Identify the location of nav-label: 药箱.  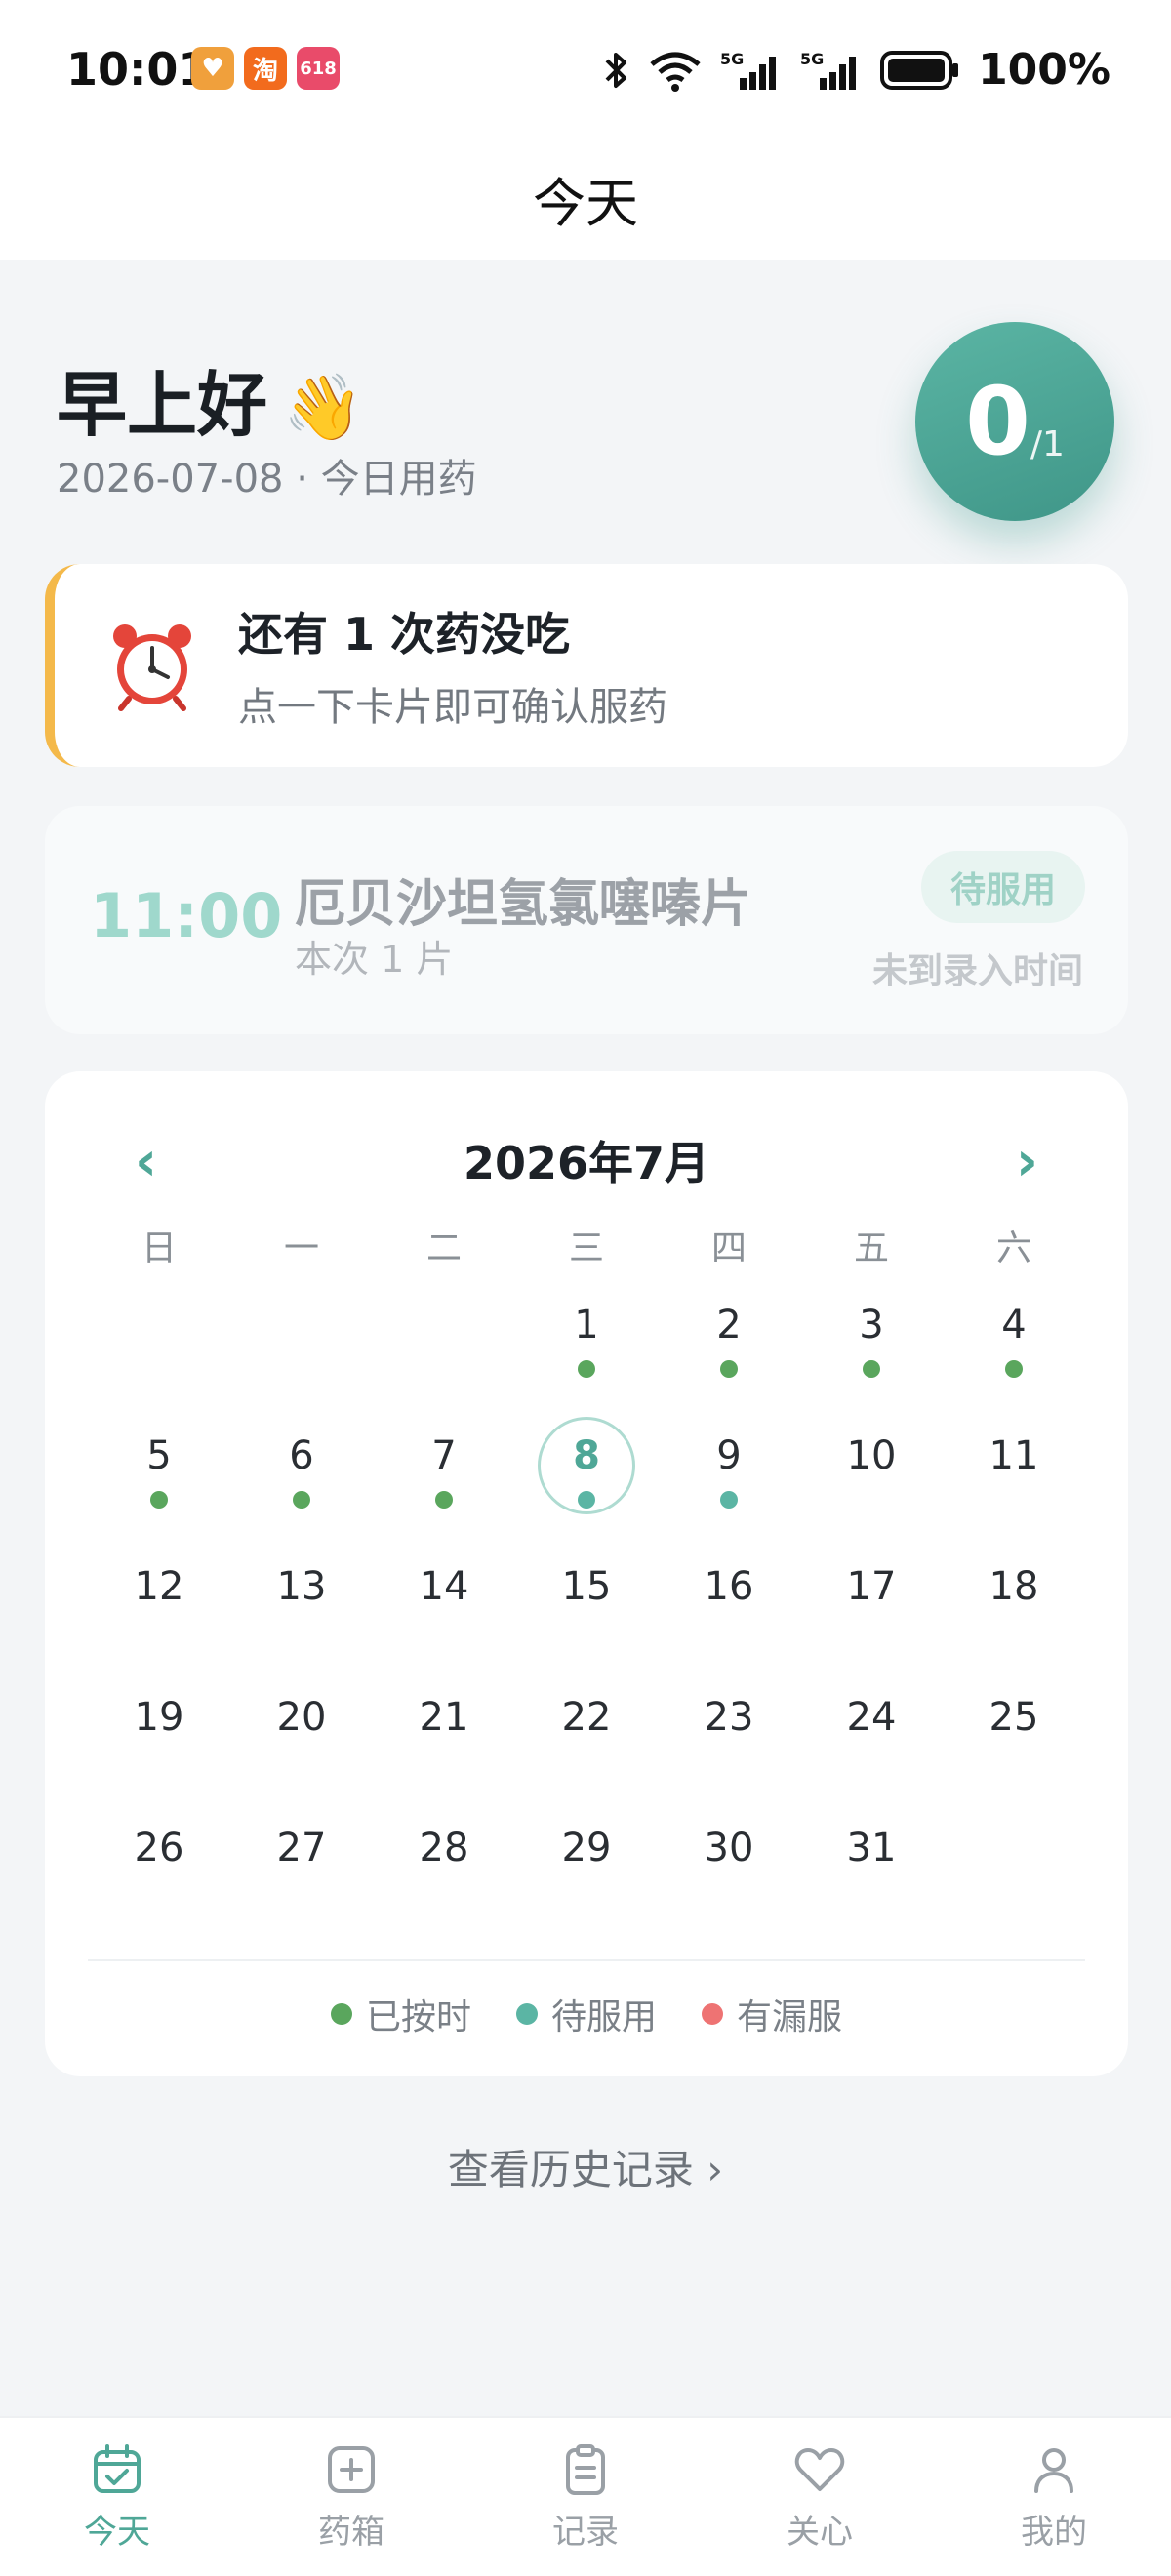
(351, 2532).